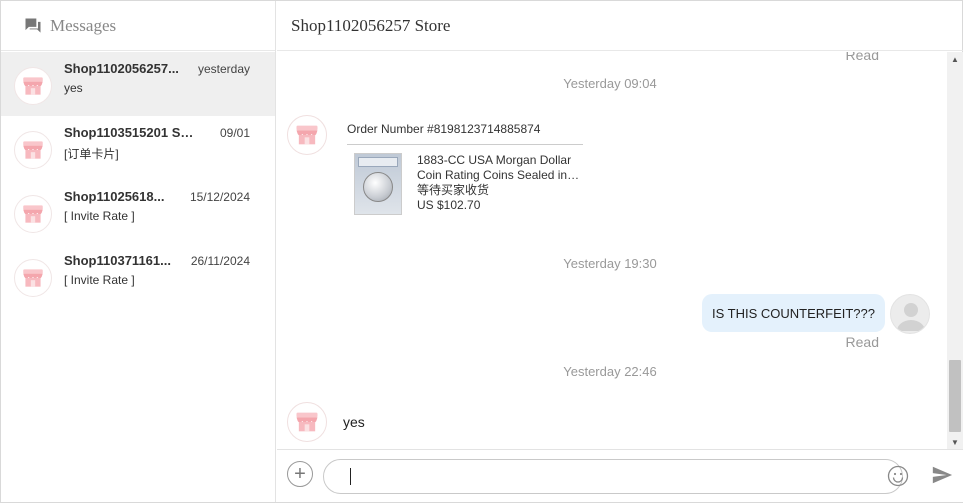  What do you see at coordinates (910, 314) in the screenshot?
I see `user-avatar-icon` at bounding box center [910, 314].